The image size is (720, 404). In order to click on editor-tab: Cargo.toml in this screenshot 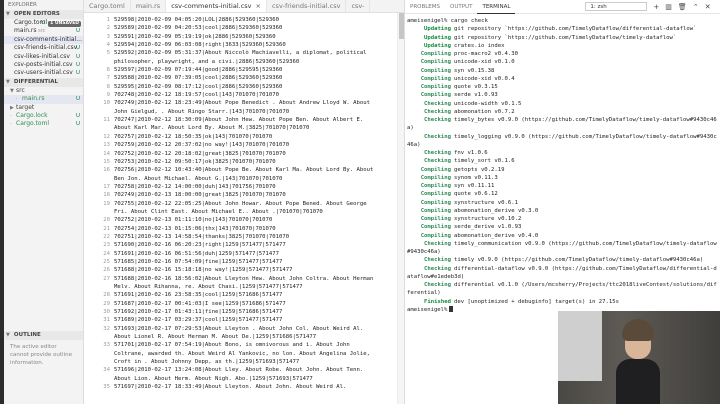, I will do `click(107, 6)`.